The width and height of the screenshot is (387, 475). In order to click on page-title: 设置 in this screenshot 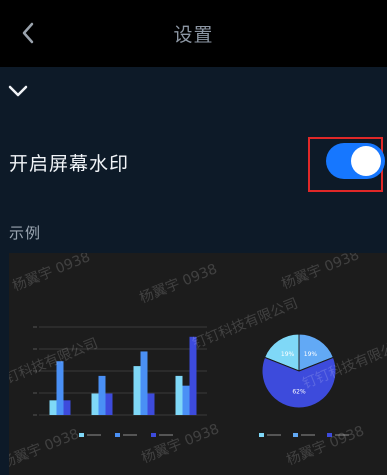, I will do `click(193, 35)`.